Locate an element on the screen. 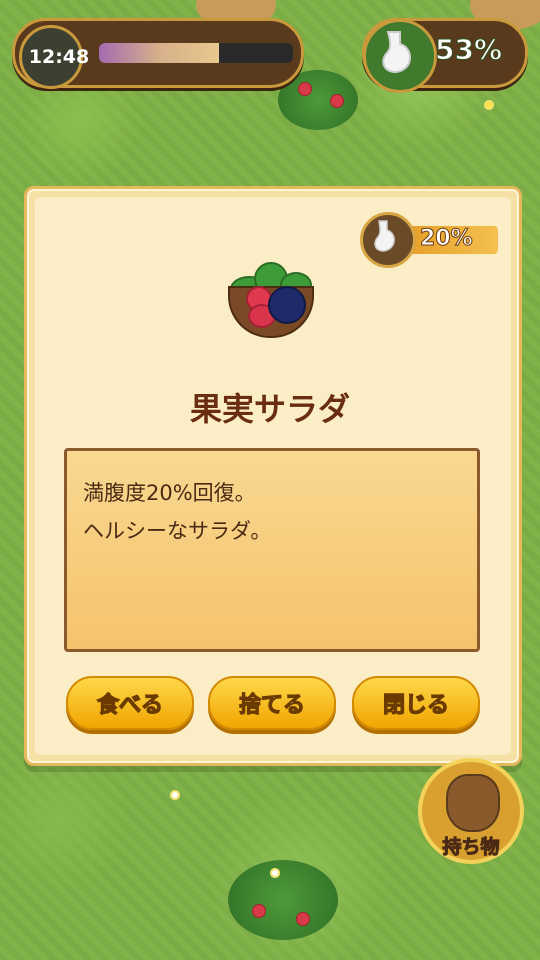 This screenshot has width=540, height=960. item-name: 果実サラダ is located at coordinates (269, 409).